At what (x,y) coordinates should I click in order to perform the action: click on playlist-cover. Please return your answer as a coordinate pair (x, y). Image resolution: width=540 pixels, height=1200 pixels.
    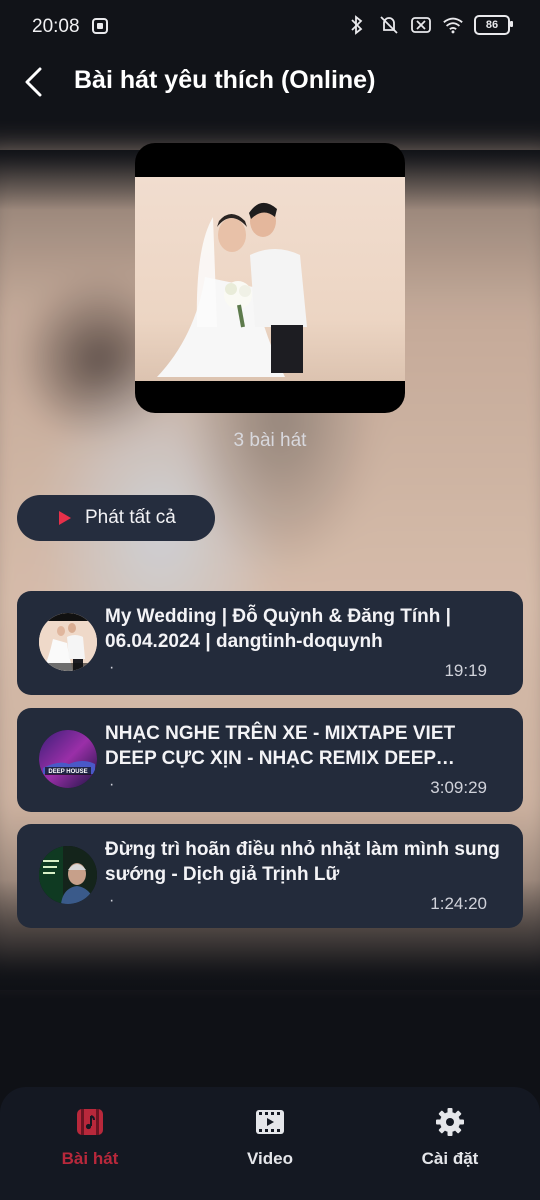
    Looking at the image, I should click on (270, 278).